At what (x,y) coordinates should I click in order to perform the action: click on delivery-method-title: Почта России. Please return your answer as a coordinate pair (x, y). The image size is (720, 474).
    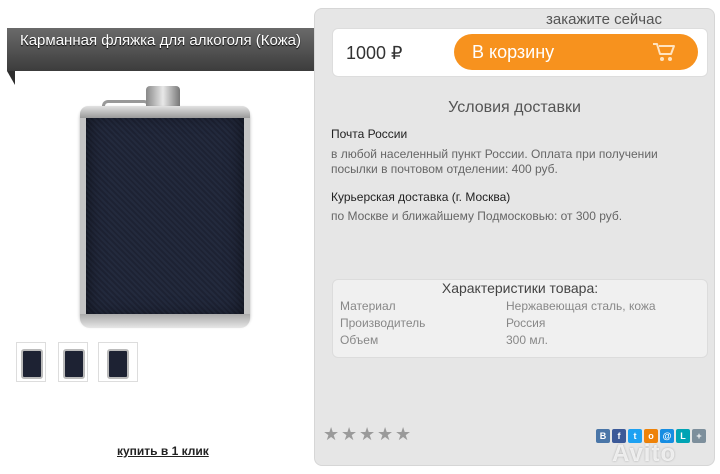
    Looking at the image, I should click on (369, 134).